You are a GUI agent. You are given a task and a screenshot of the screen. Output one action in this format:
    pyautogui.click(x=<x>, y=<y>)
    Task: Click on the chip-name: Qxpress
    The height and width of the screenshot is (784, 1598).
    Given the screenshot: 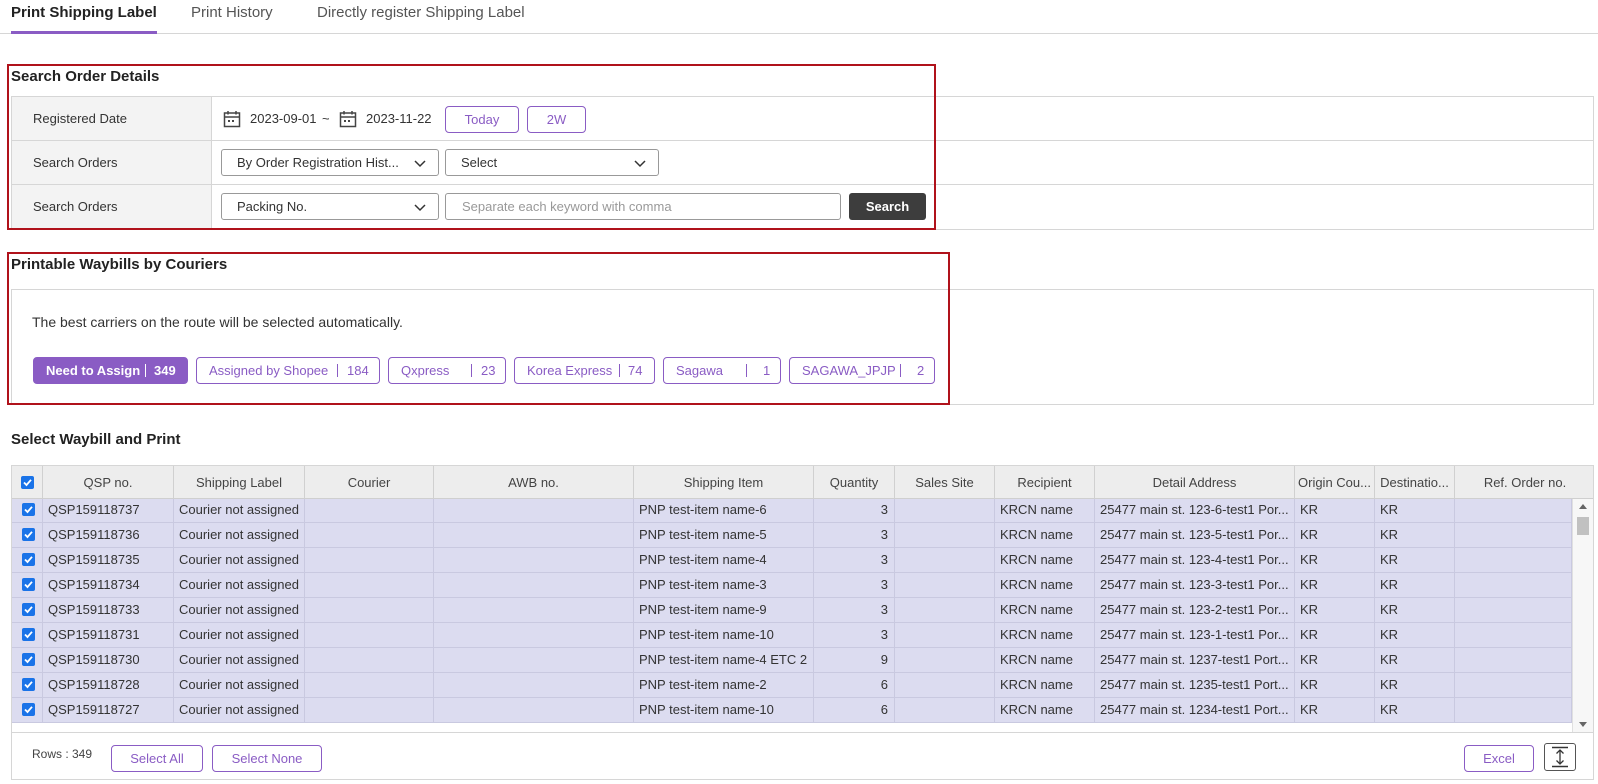 What is the action you would take?
    pyautogui.click(x=425, y=370)
    